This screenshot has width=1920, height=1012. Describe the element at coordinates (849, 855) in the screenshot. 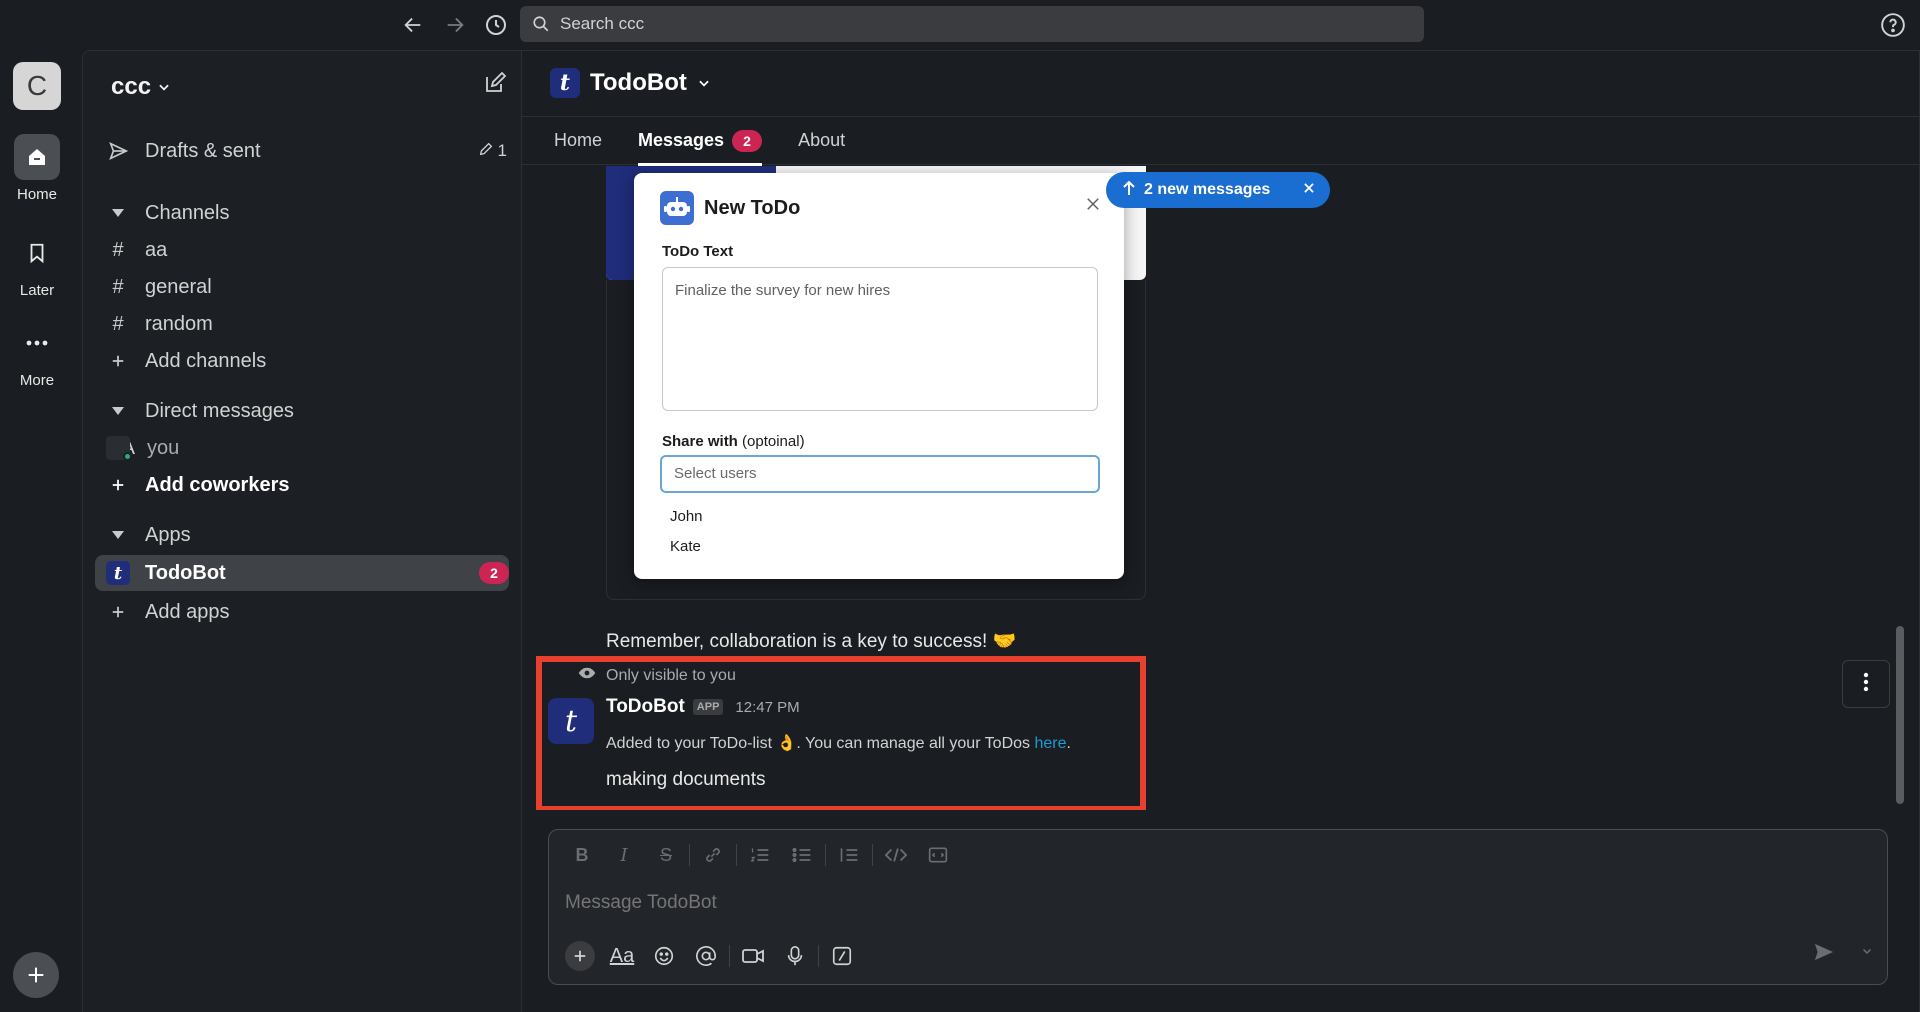

I see `blockquote-icon` at that location.